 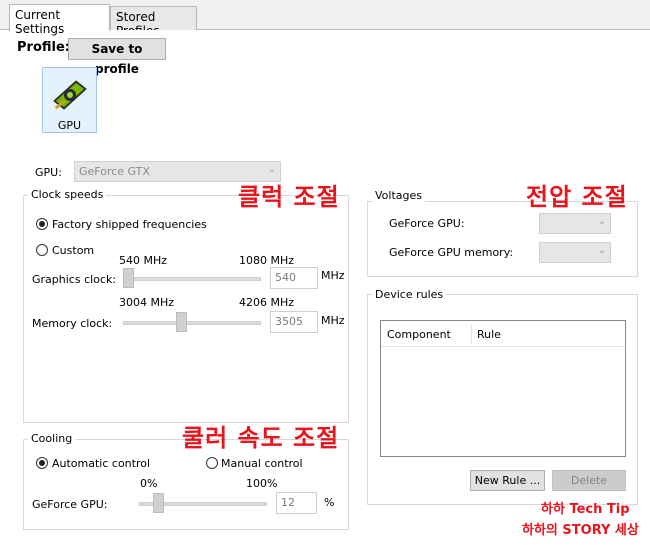 What do you see at coordinates (40, 22) in the screenshot?
I see `tab-current-settings-label: Current Settings` at bounding box center [40, 22].